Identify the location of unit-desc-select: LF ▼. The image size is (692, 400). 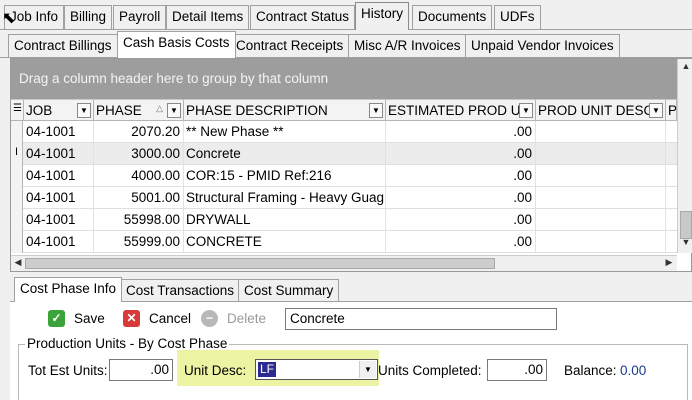
(316, 369).